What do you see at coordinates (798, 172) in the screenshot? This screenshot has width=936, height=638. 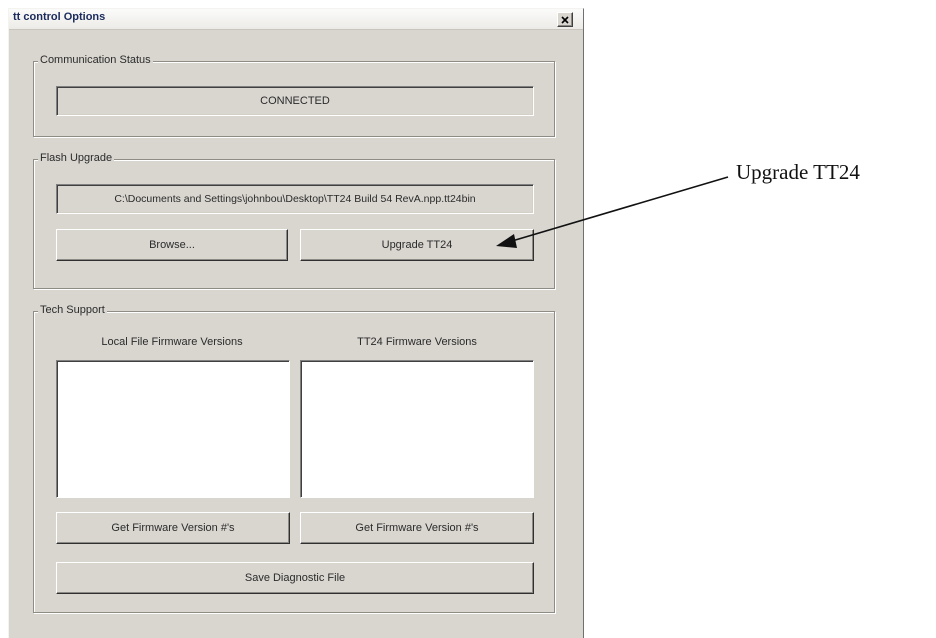 I see `callout-label: Upgrade TT24` at bounding box center [798, 172].